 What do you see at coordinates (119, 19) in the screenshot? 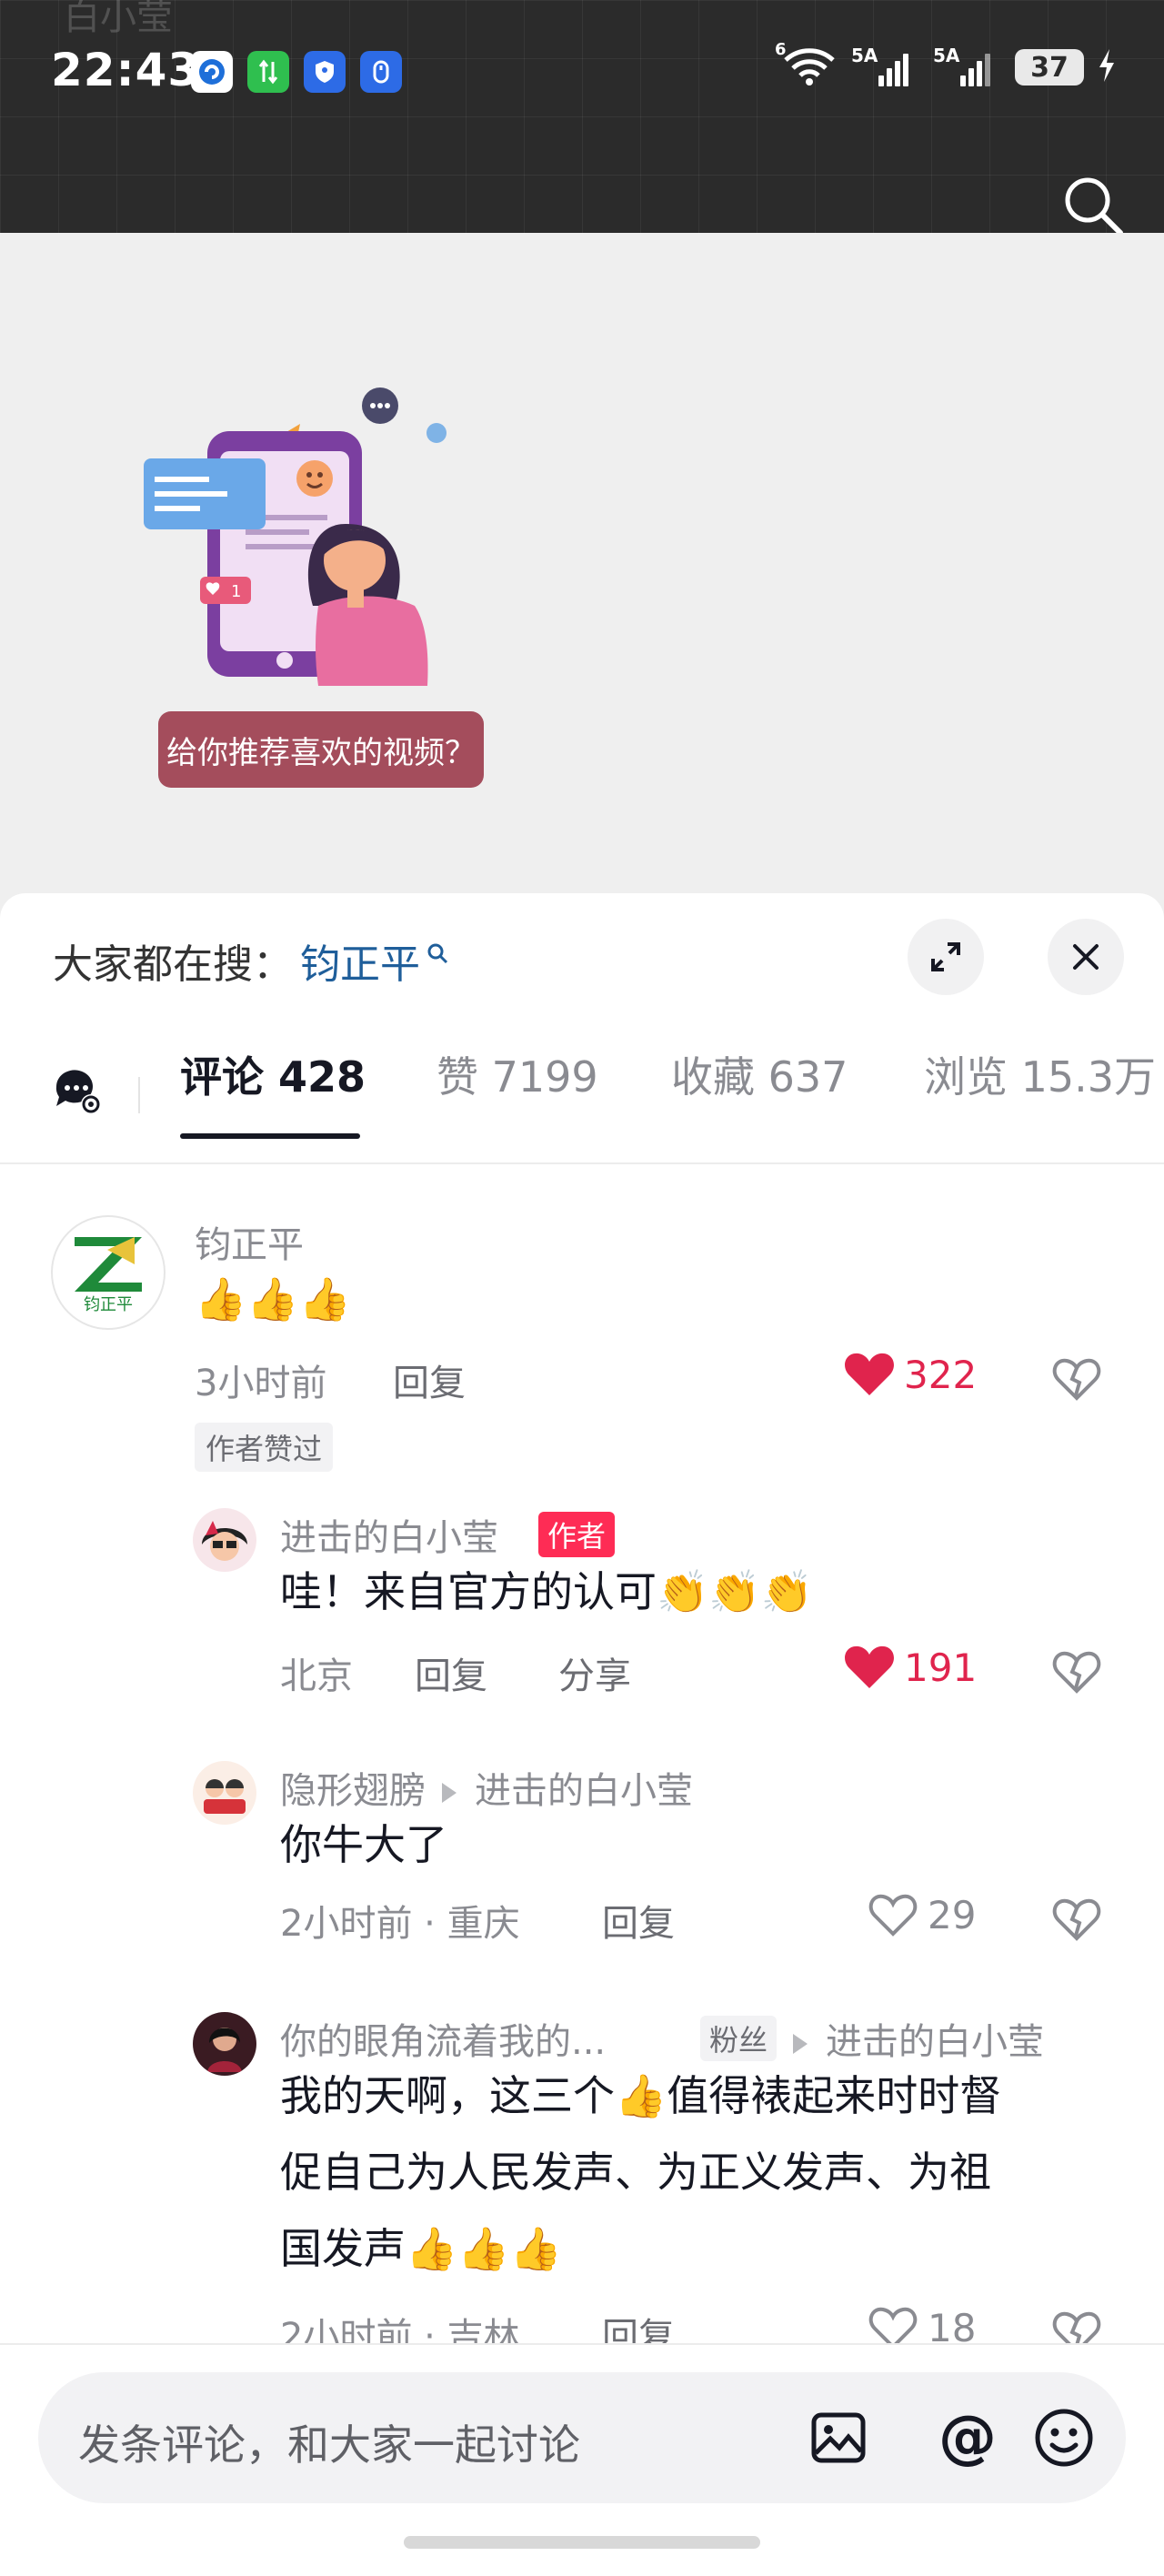
I see `video-ghost-title: 白小莹` at bounding box center [119, 19].